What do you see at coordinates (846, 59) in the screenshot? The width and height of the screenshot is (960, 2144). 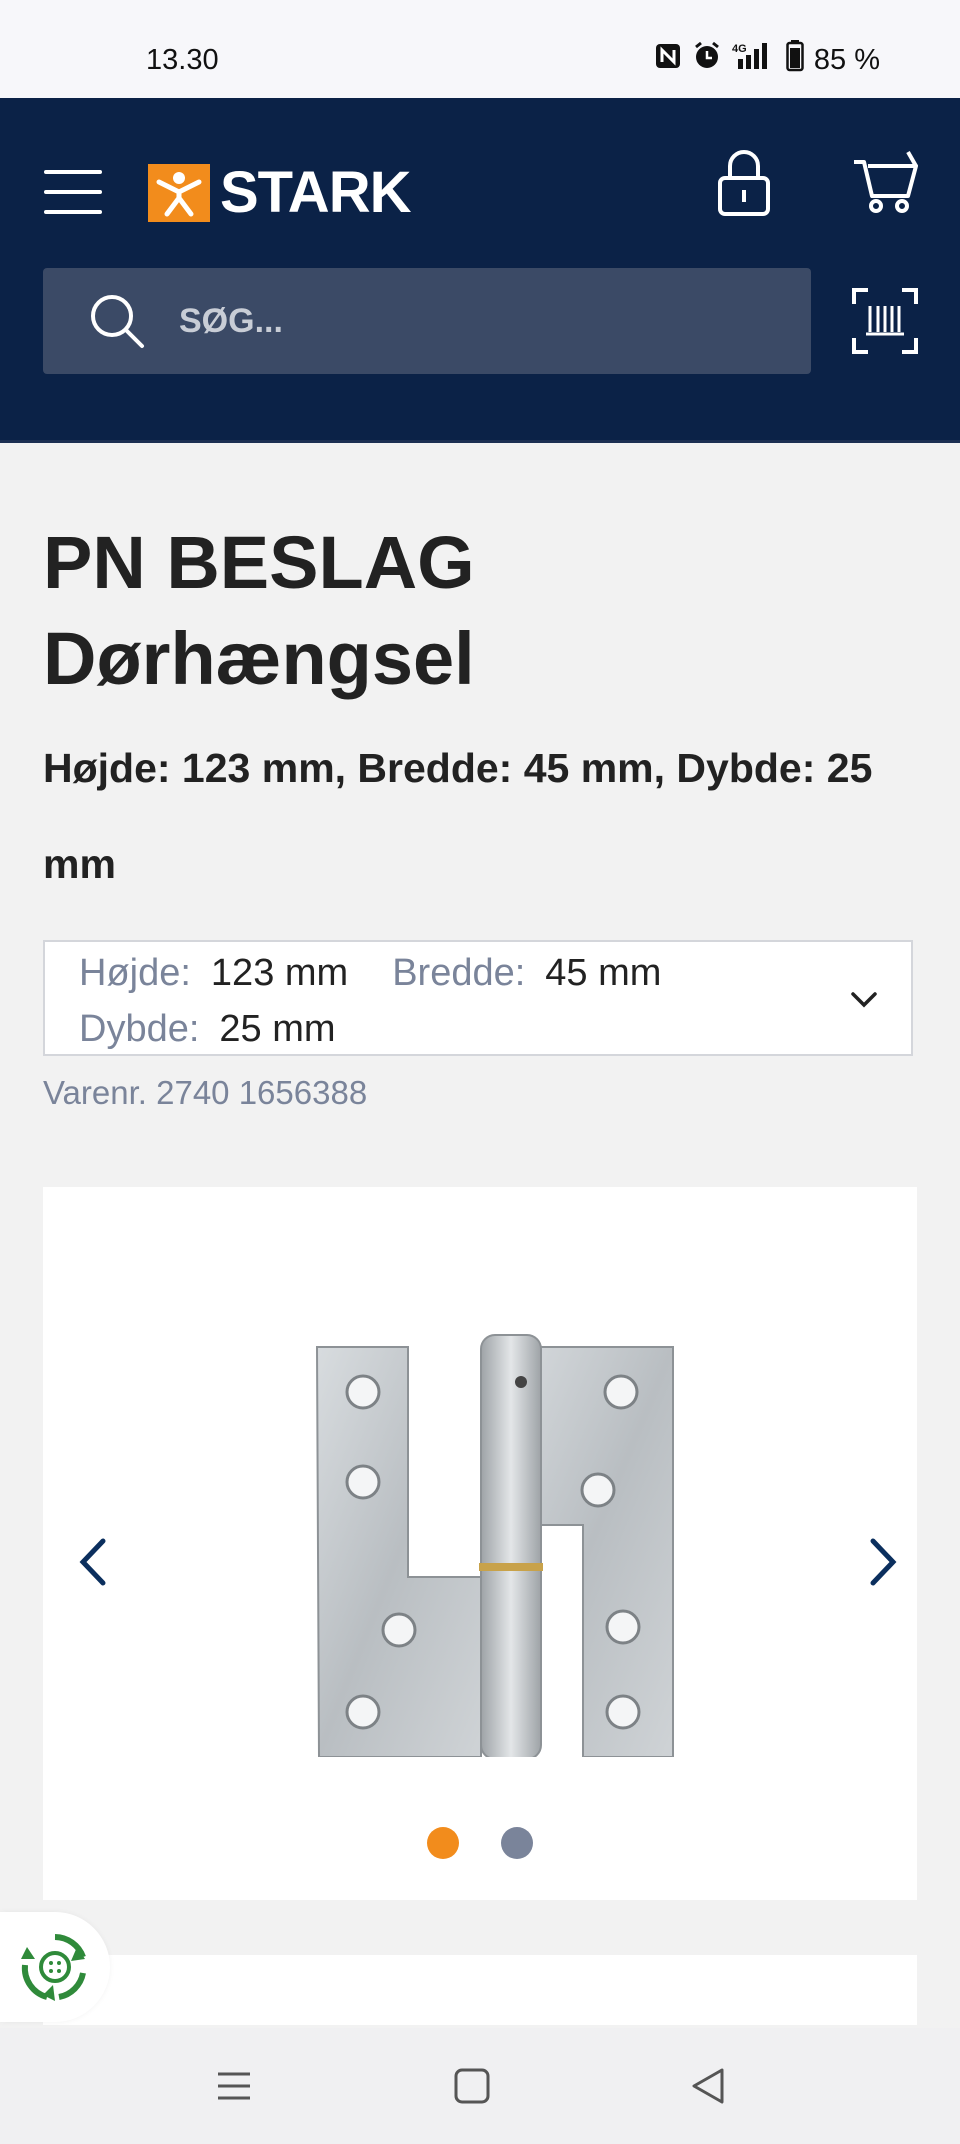 I see `battery-percent: 85 %` at bounding box center [846, 59].